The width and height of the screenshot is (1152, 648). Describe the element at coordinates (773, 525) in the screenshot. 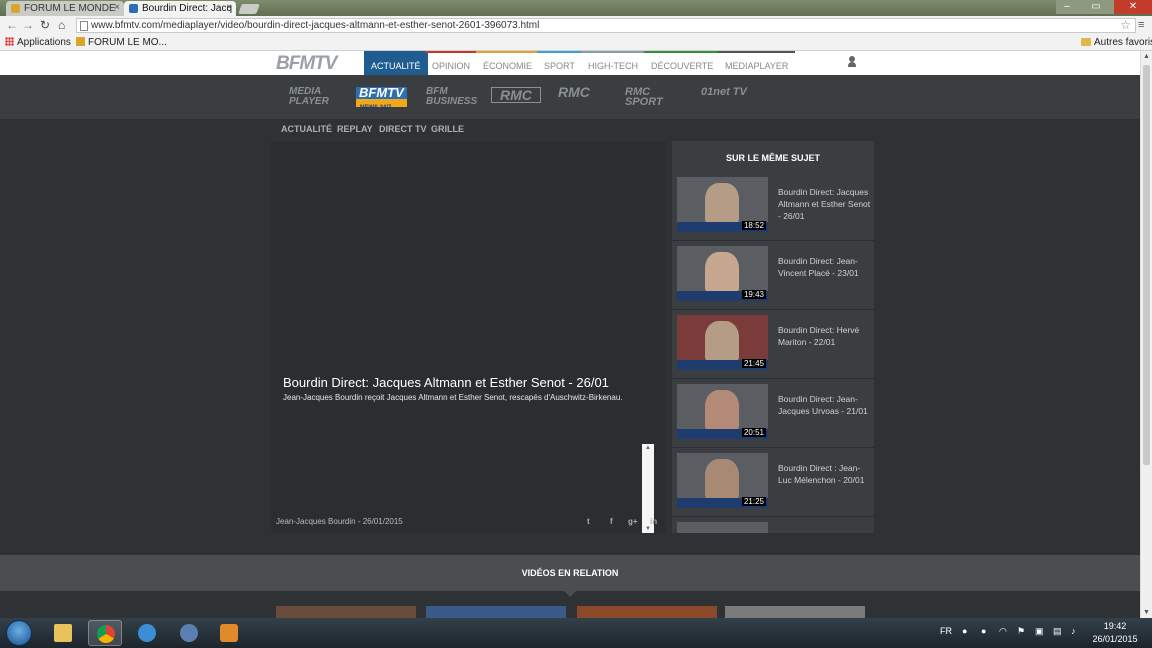

I see `related-item-partial` at that location.